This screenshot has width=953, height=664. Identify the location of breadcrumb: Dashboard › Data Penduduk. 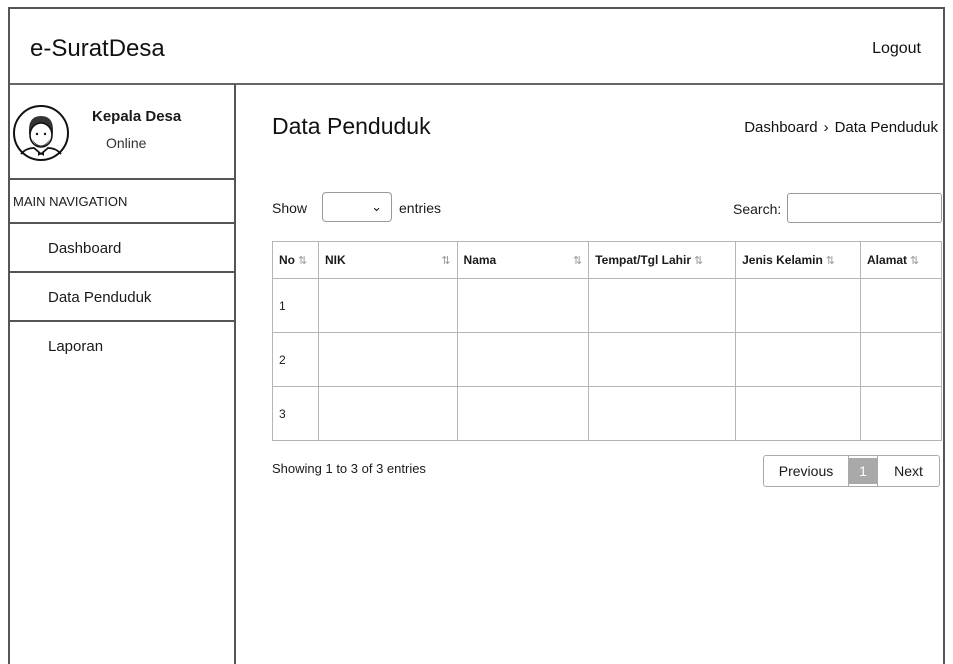
(841, 127).